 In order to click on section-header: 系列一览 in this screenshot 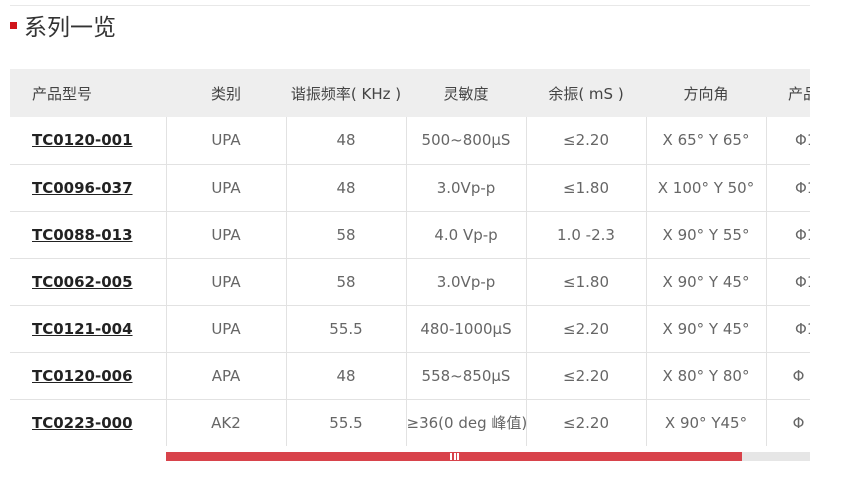, I will do `click(63, 25)`.